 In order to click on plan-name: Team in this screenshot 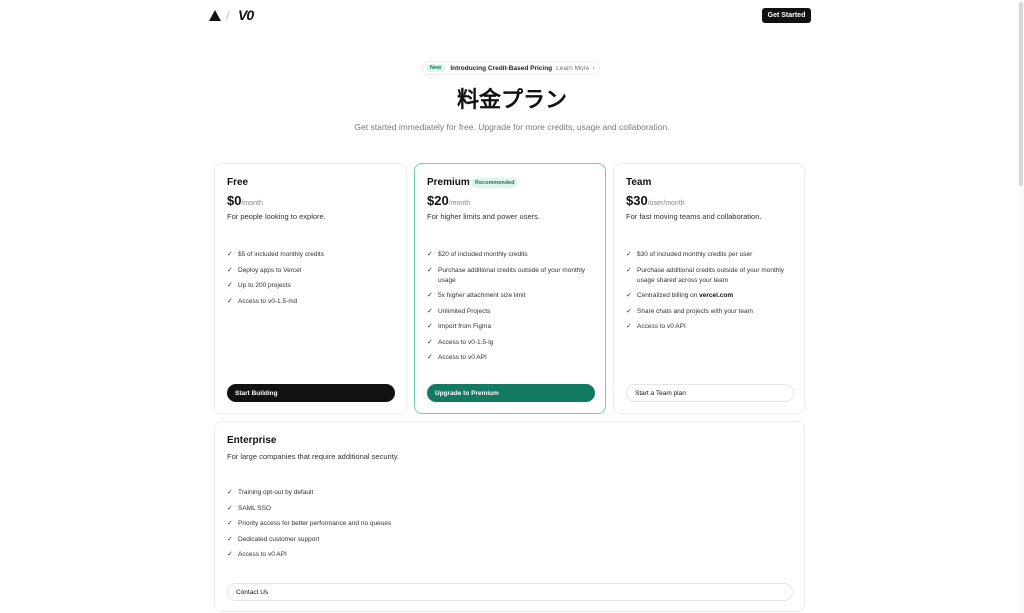, I will do `click(639, 182)`.